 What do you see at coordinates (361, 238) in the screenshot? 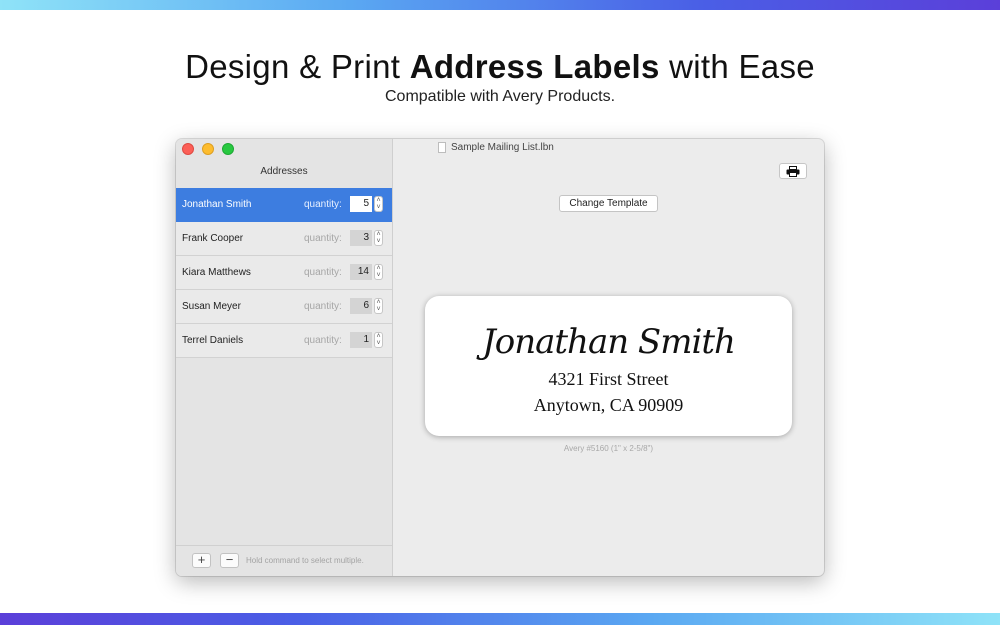
I see `quantity-field: 3` at bounding box center [361, 238].